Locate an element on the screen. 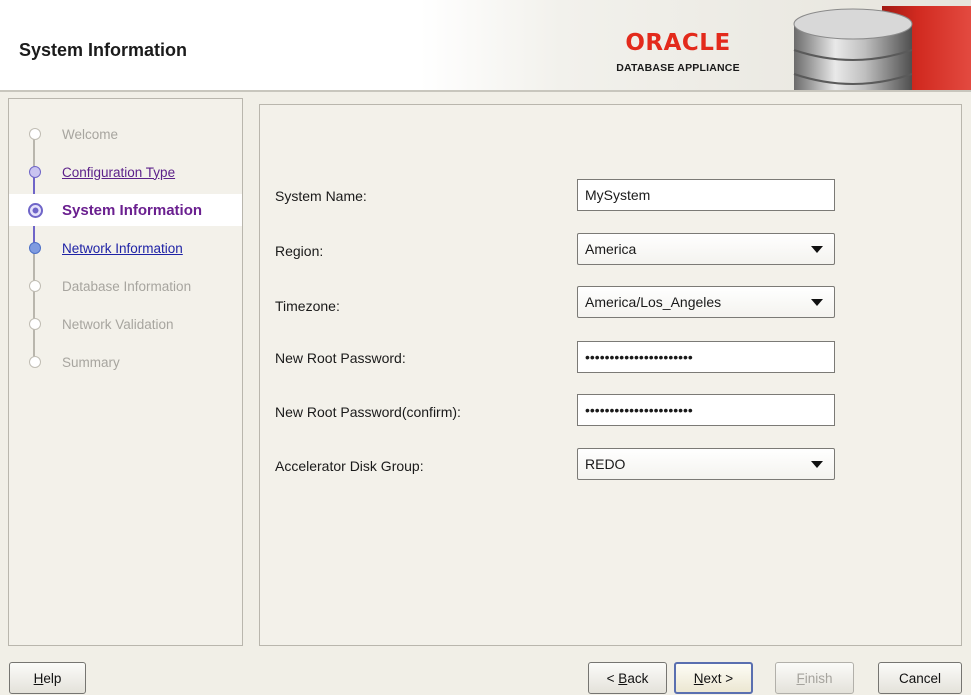 The width and height of the screenshot is (971, 695). system-name-label: System Name: is located at coordinates (321, 196).